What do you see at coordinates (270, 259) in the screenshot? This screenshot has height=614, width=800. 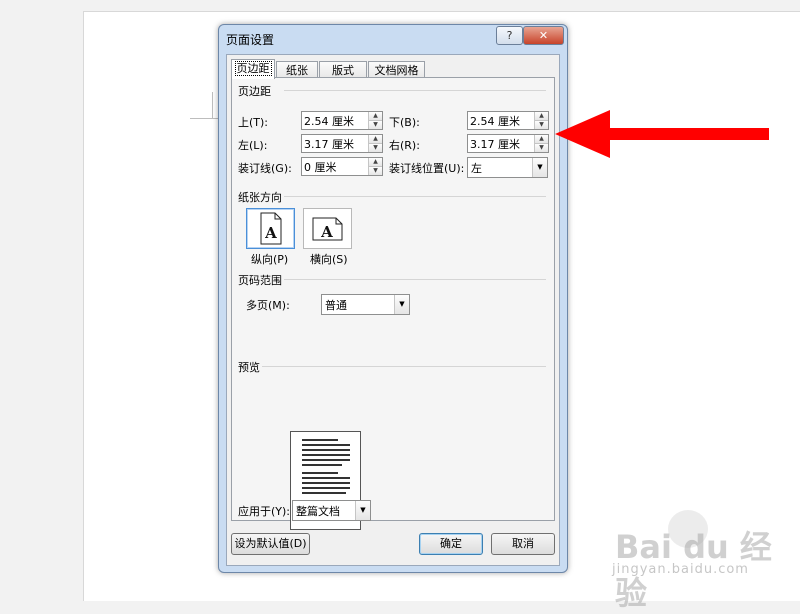 I see `portrait-label: 纵向(P)` at bounding box center [270, 259].